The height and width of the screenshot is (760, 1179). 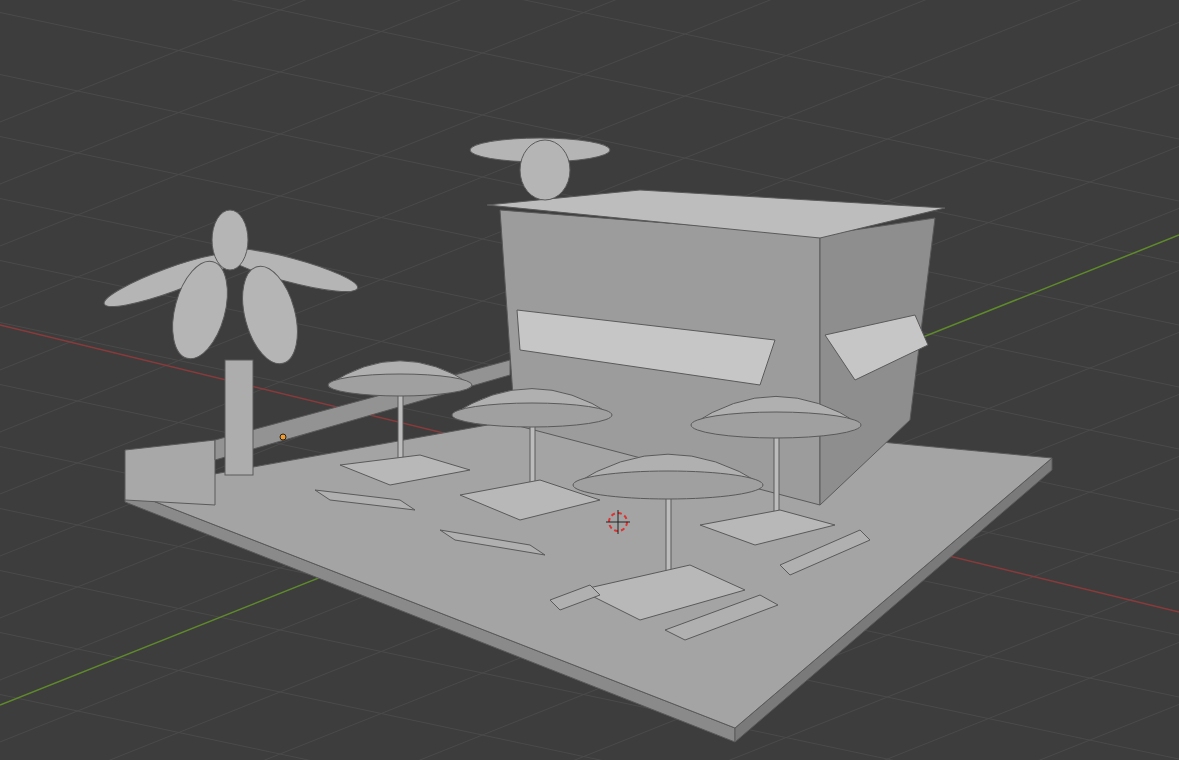 I want to click on 3d-cursor-icon, so click(x=618, y=522).